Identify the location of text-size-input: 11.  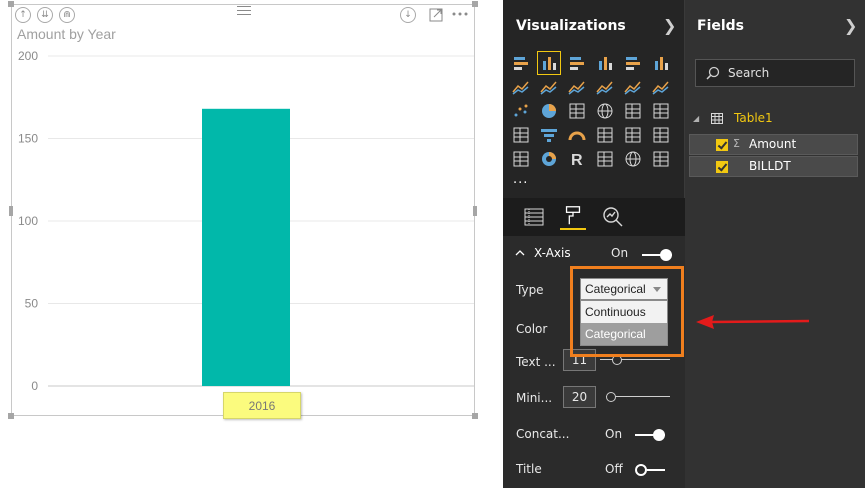
(579, 360).